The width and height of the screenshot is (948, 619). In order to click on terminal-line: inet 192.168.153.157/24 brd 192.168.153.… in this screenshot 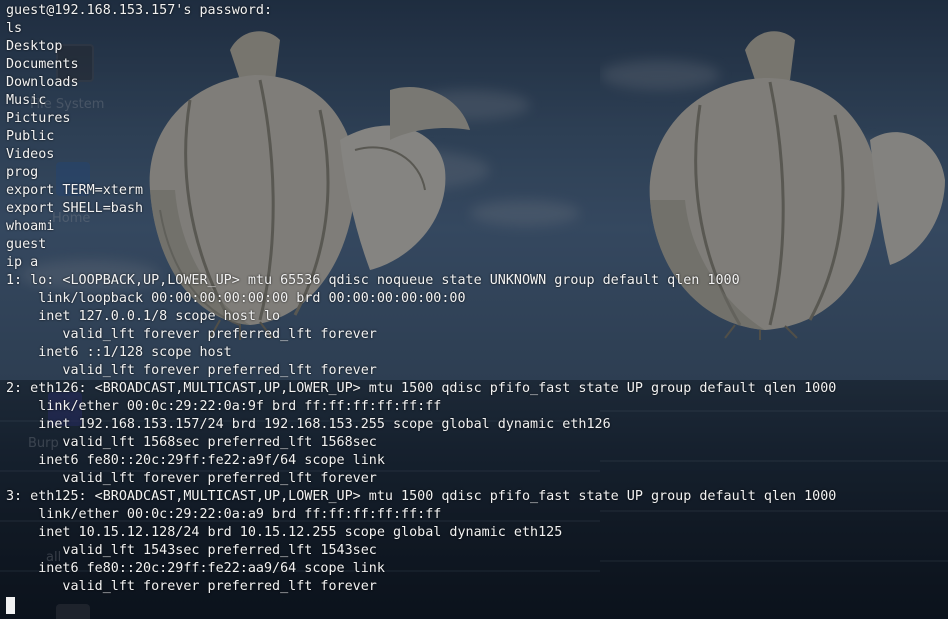, I will do `click(308, 424)`.